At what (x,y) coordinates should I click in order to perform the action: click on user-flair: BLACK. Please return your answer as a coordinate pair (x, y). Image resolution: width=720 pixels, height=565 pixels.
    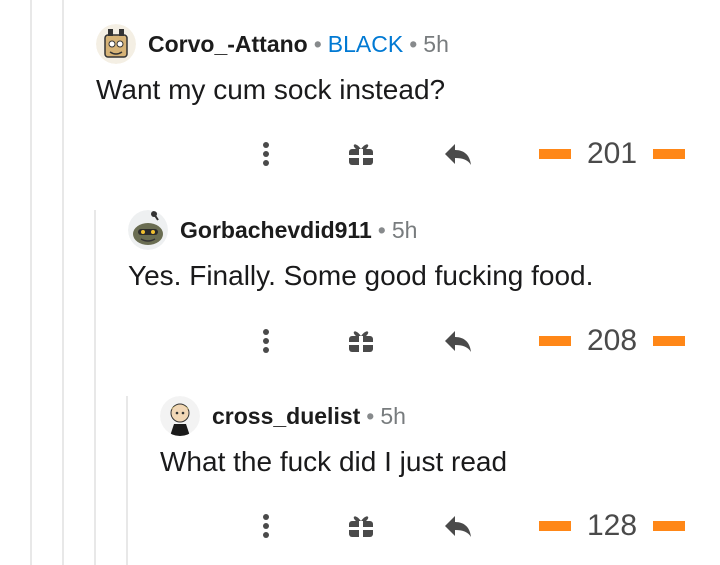
    Looking at the image, I should click on (365, 43).